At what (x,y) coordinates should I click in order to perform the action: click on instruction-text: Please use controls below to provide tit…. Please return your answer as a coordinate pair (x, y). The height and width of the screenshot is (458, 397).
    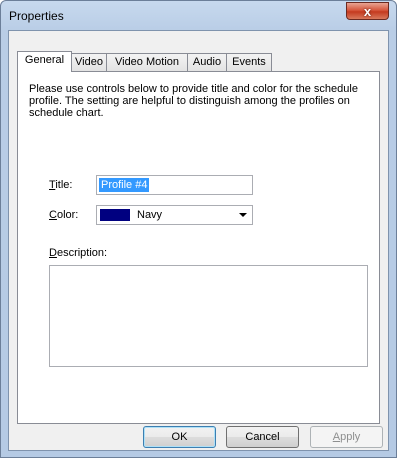
    Looking at the image, I should click on (199, 101).